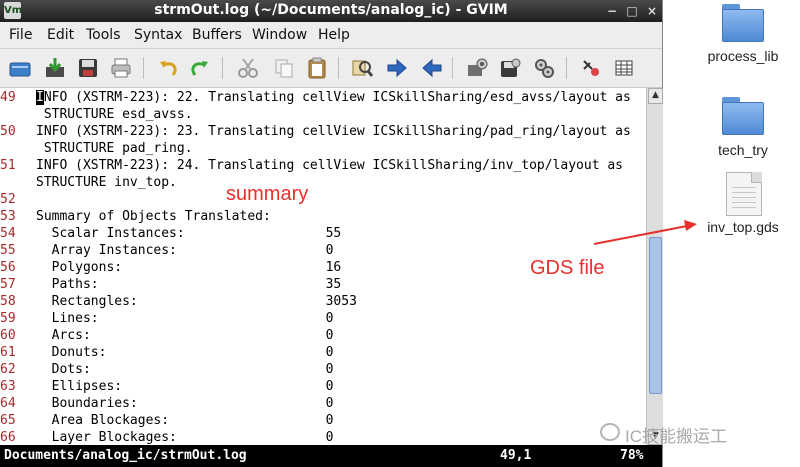  I want to click on make-icon, so click(591, 68).